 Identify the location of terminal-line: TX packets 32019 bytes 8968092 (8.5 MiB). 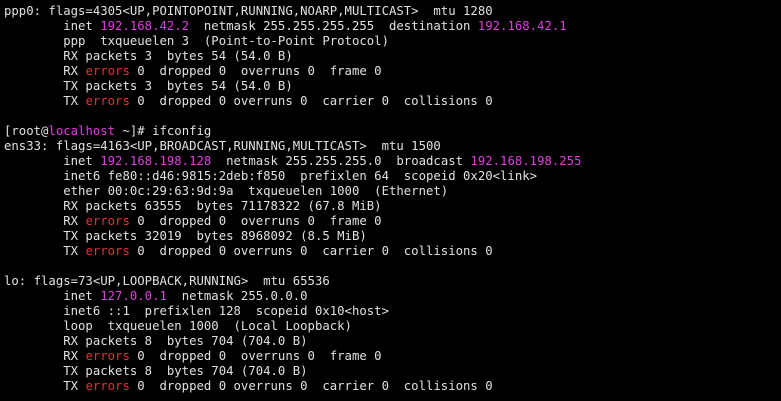
(392, 236).